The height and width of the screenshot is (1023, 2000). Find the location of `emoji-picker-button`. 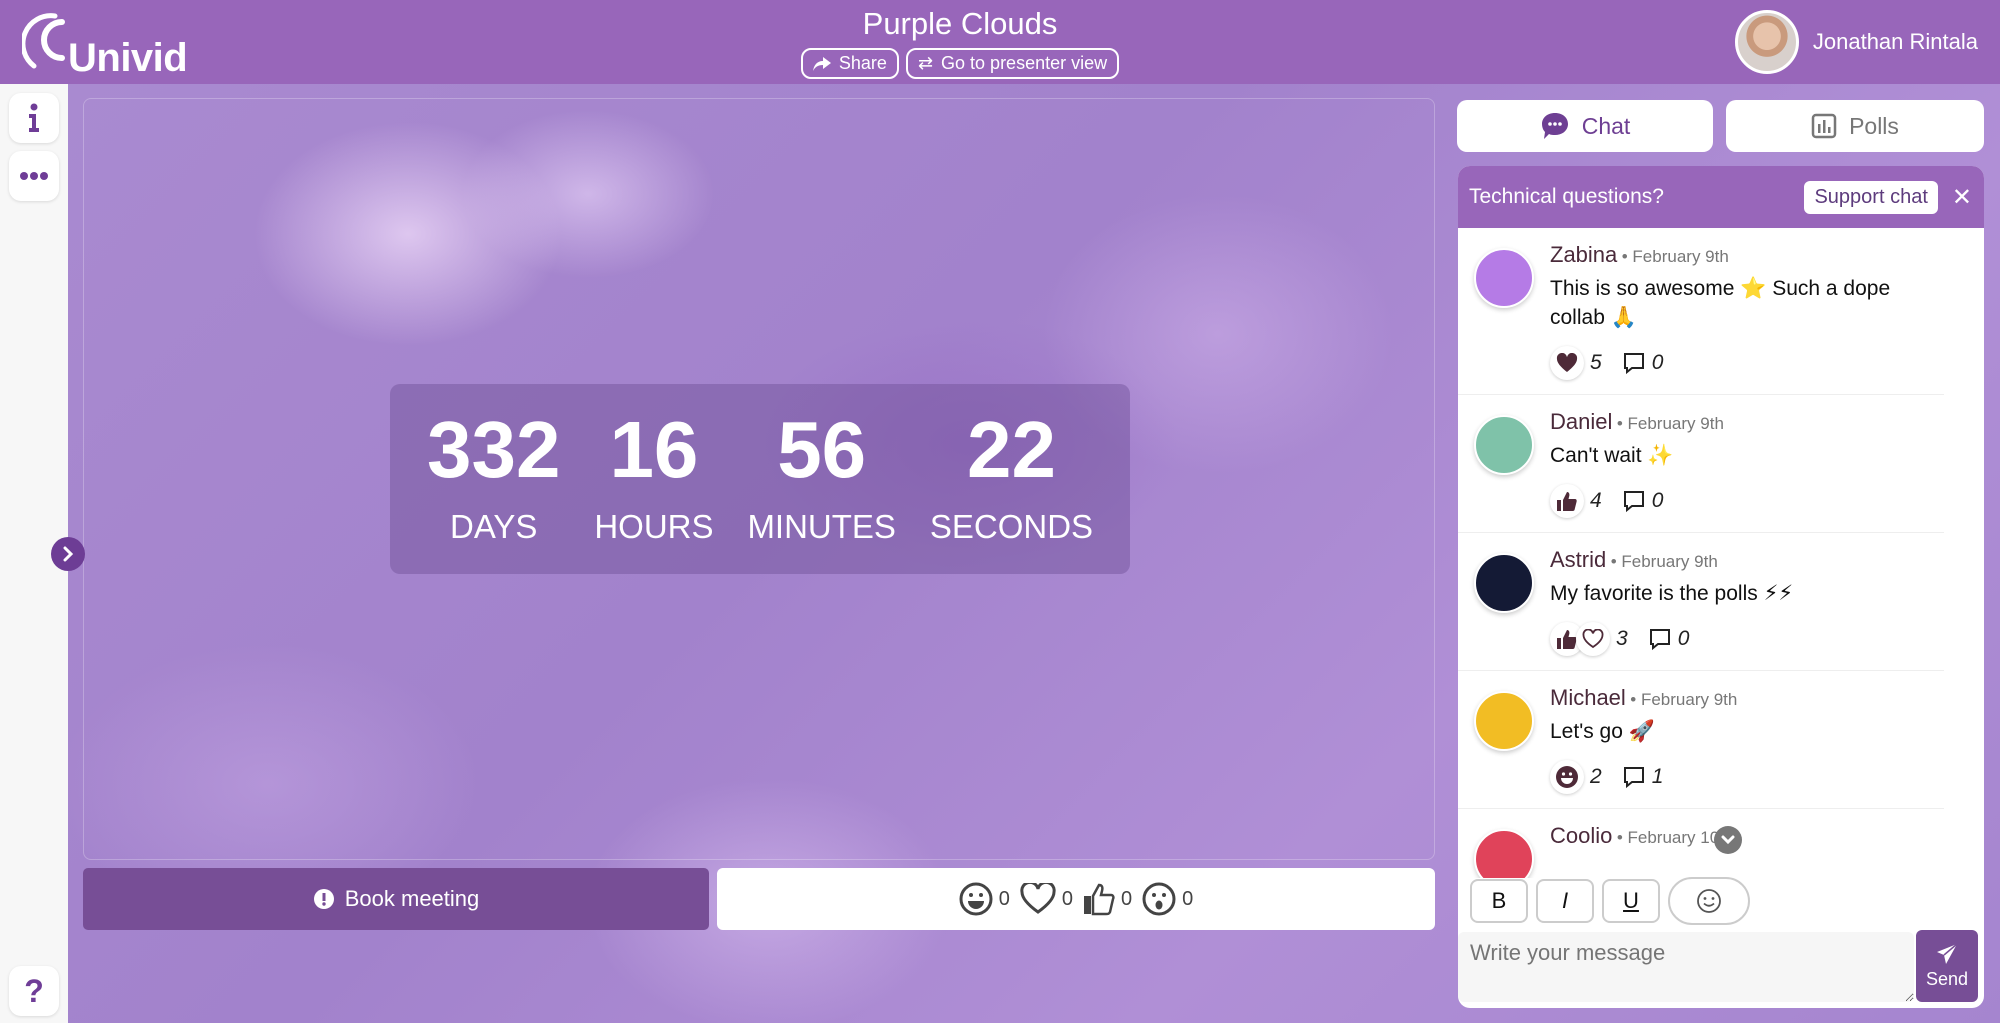

emoji-picker-button is located at coordinates (1709, 901).